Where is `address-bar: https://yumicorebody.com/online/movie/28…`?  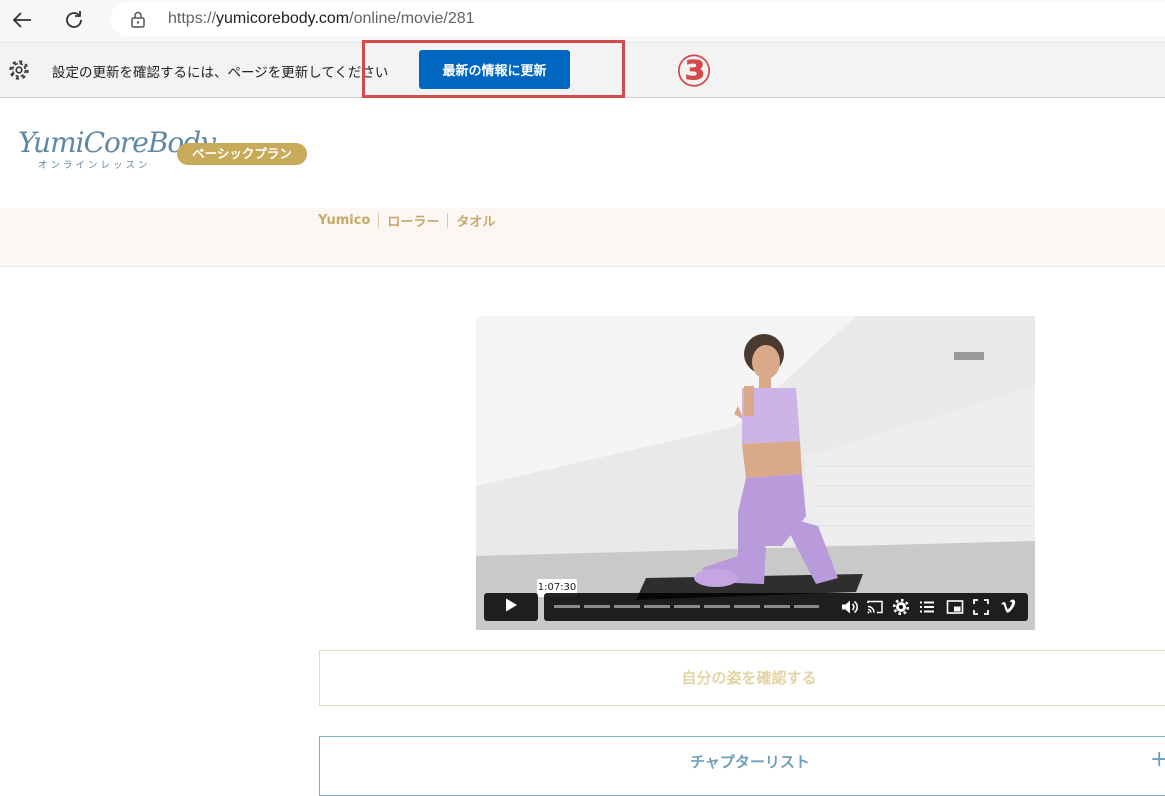
address-bar: https://yumicorebody.com/online/movie/28… is located at coordinates (637, 19).